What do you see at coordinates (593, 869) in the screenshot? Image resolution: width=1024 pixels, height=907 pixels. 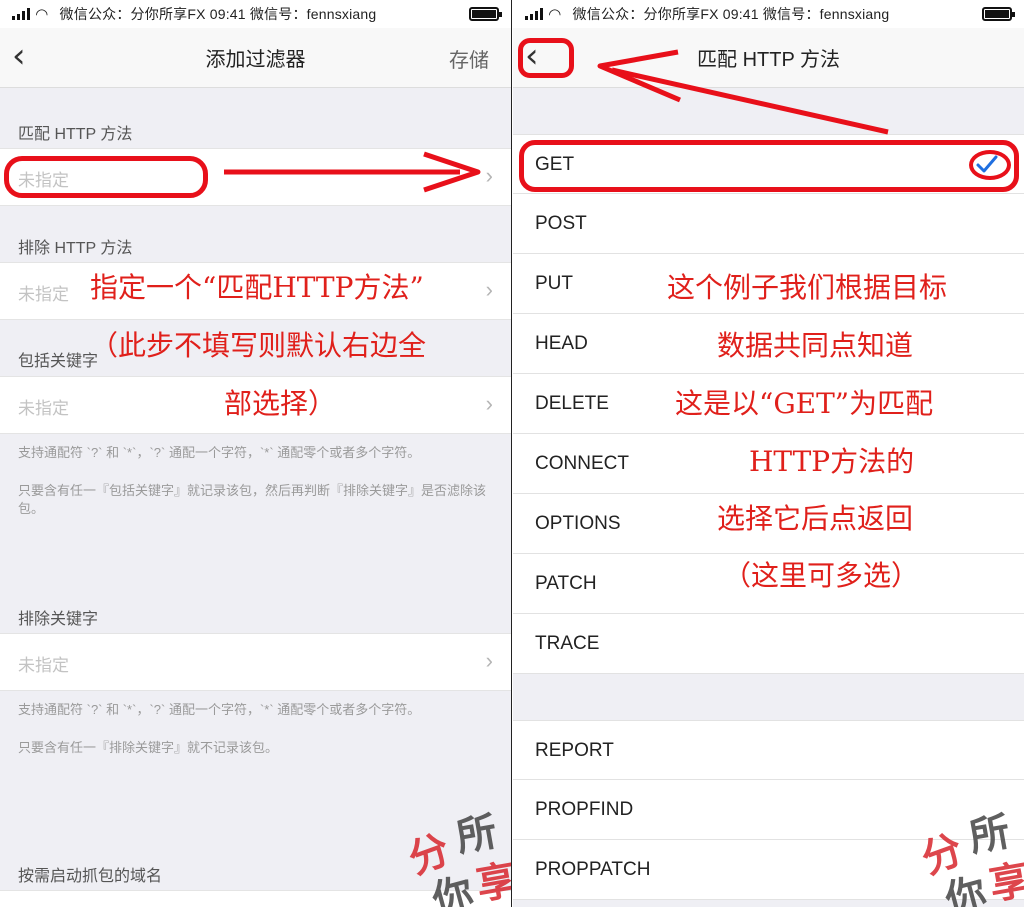 I see `method-label: PROPPATCH` at bounding box center [593, 869].